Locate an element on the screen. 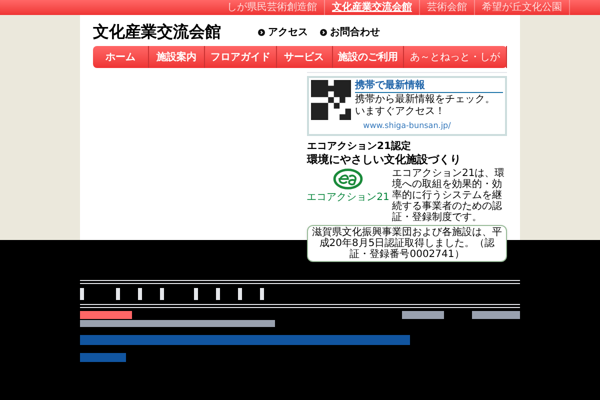  eco-heading: 環境にやさしい文化施設づくり is located at coordinates (384, 159).